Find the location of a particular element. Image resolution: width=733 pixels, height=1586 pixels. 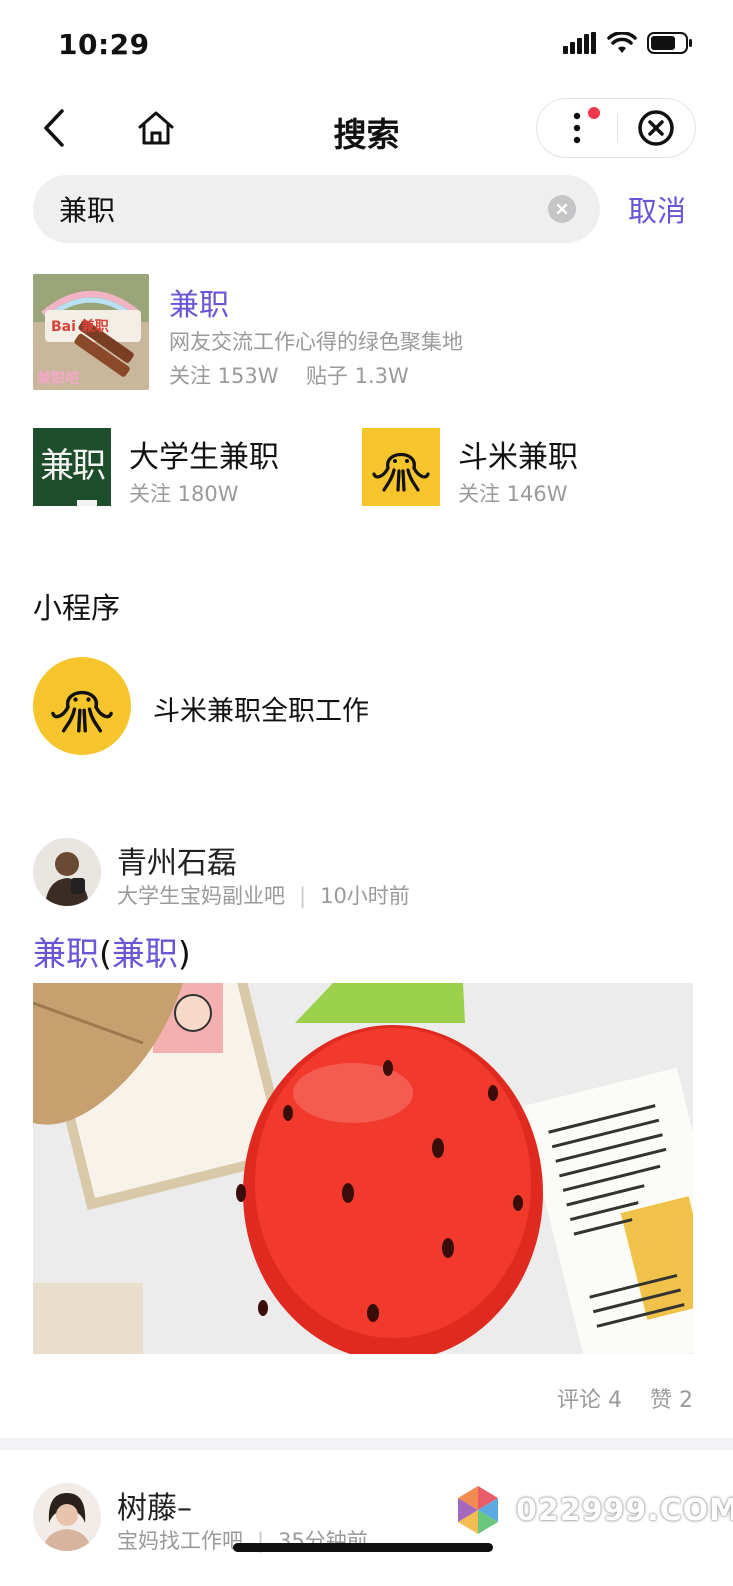

post-meta: 大学生宝妈副业吧 | 10小时前 is located at coordinates (263, 895).